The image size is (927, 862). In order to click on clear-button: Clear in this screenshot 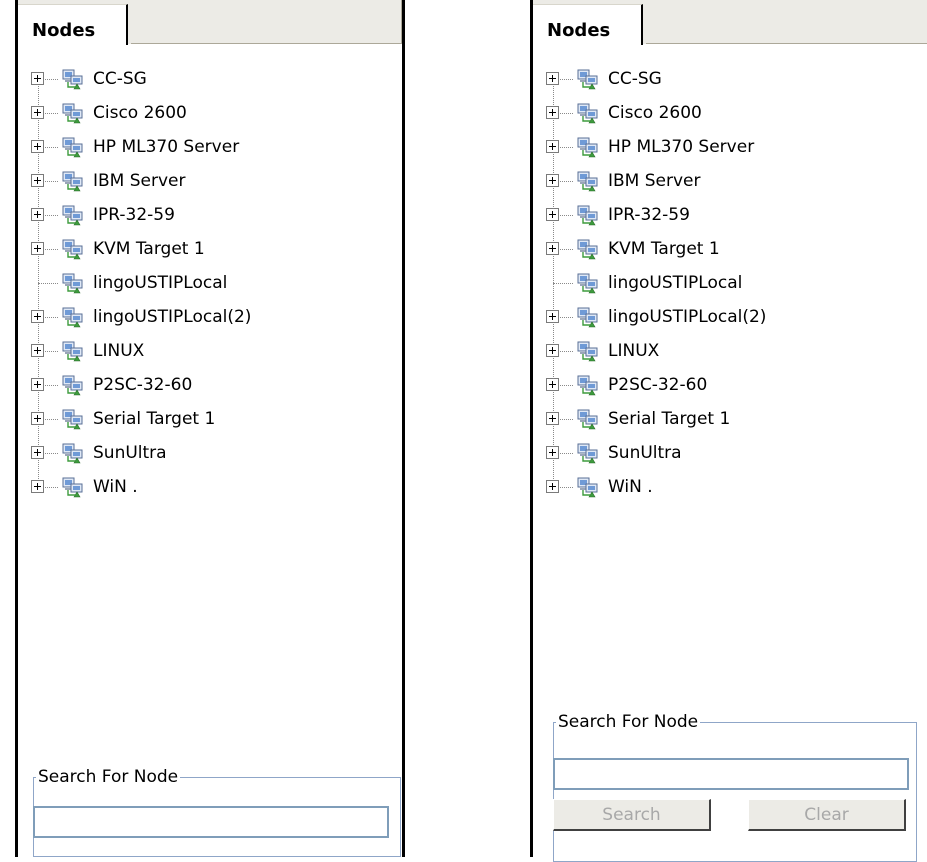, I will do `click(827, 815)`.